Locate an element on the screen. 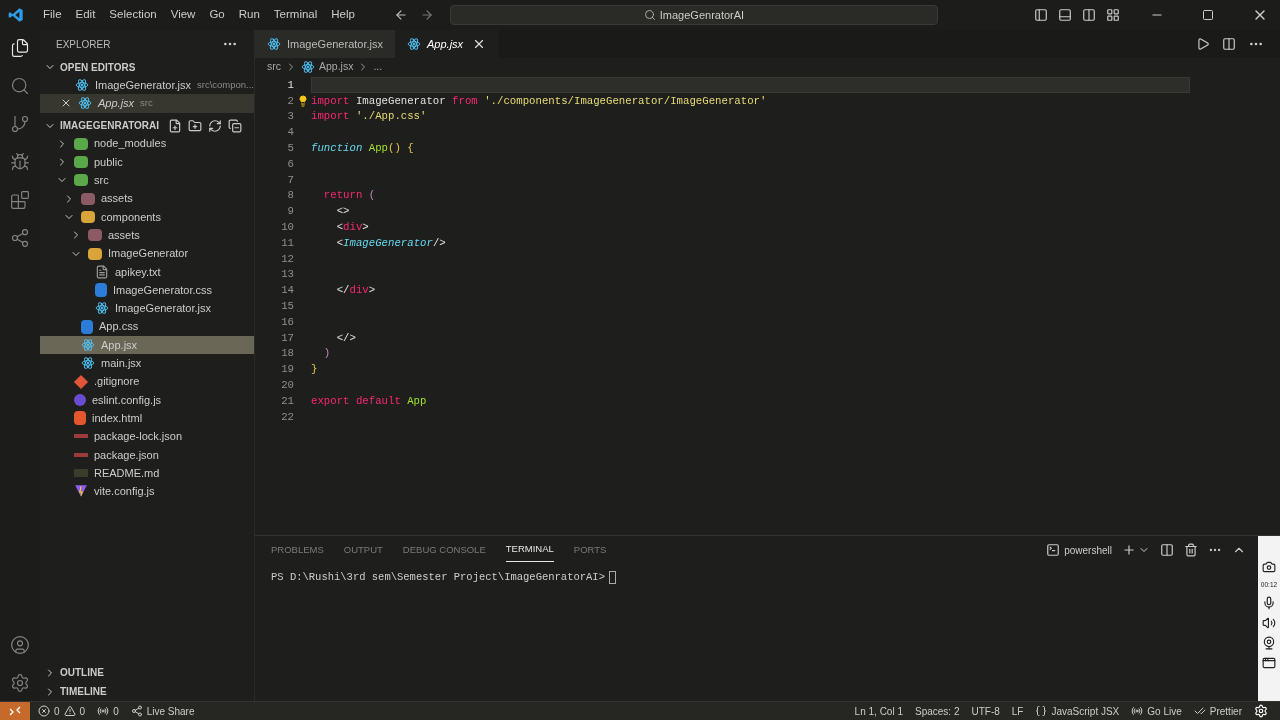 The width and height of the screenshot is (1280, 720). trash-icon is located at coordinates (1191, 550).